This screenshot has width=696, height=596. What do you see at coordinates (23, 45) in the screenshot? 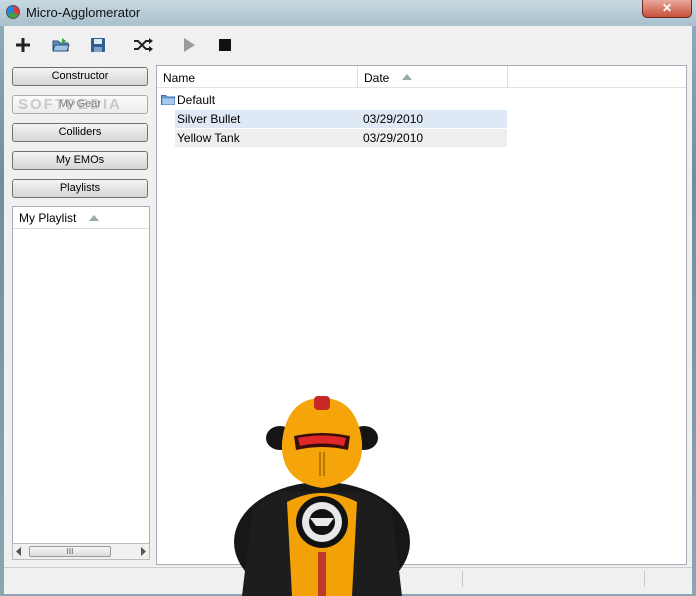
I see `plus-icon` at bounding box center [23, 45].